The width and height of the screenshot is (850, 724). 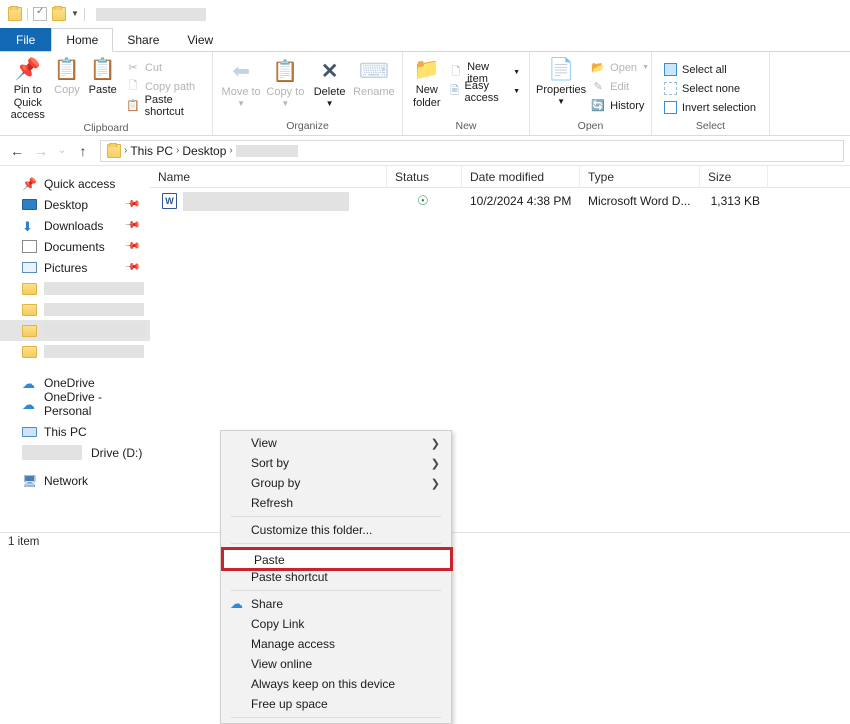 I want to click on history-button: 🔄 History, so click(x=620, y=105).